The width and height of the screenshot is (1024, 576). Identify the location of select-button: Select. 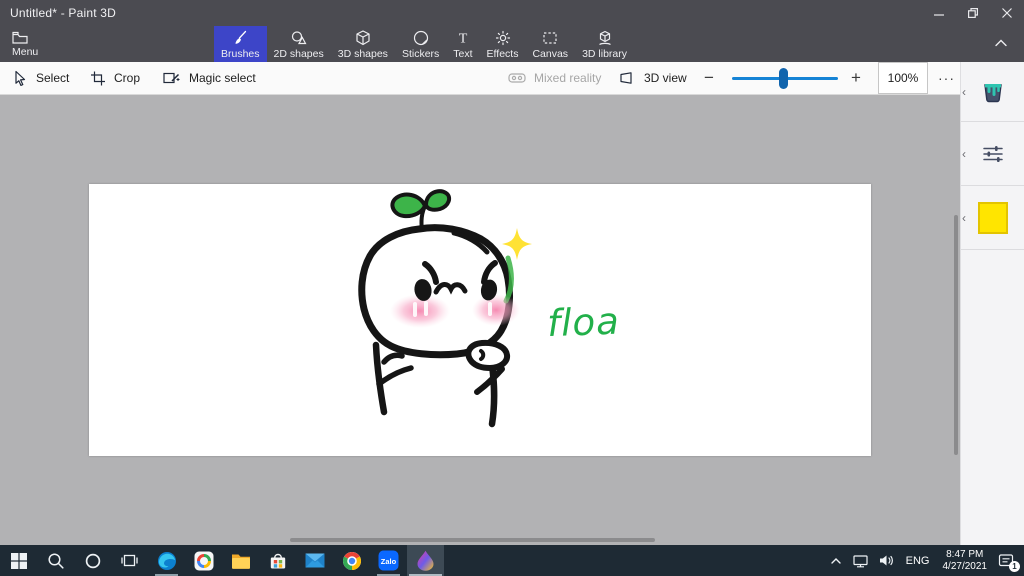
(40, 78).